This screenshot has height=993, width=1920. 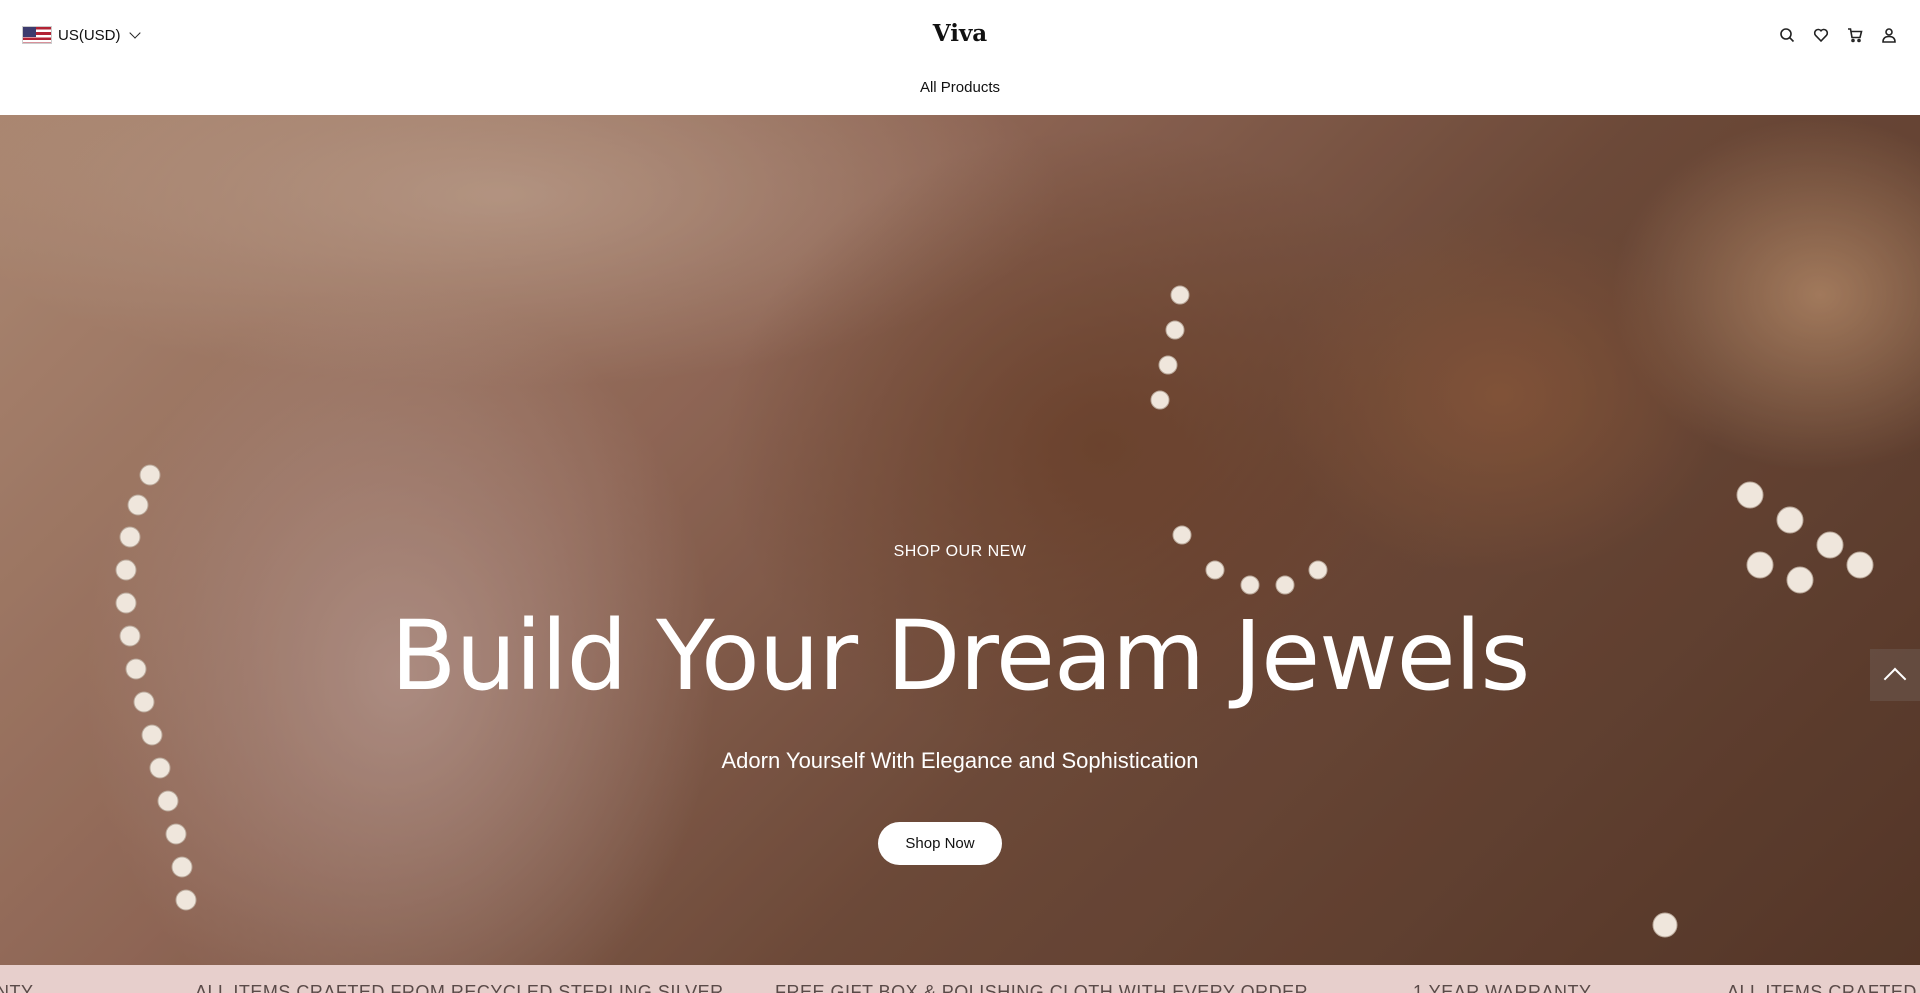 What do you see at coordinates (1895, 679) in the screenshot?
I see `chevron-up-icon` at bounding box center [1895, 679].